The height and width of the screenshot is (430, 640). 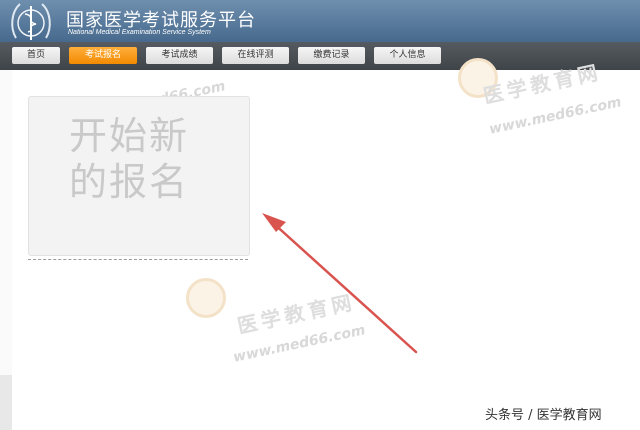 I want to click on source-credit: 头条号 / 医学教育网, so click(x=543, y=415).